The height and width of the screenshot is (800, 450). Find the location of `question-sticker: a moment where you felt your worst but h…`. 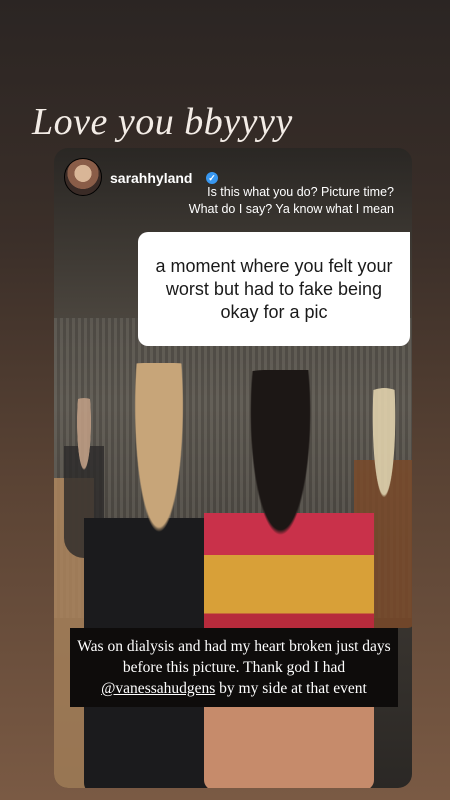

question-sticker: a moment where you felt your worst but h… is located at coordinates (274, 289).